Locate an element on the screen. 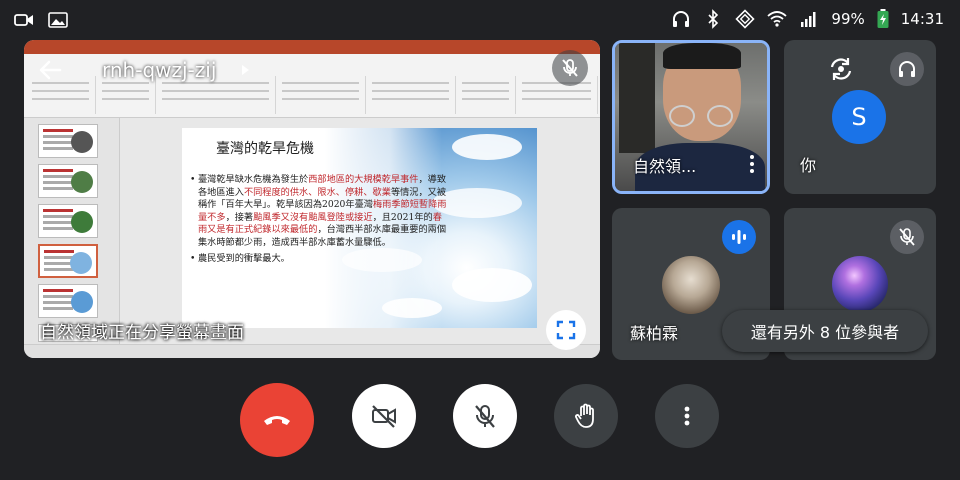  participant-tile-self: S 你 is located at coordinates (860, 117).